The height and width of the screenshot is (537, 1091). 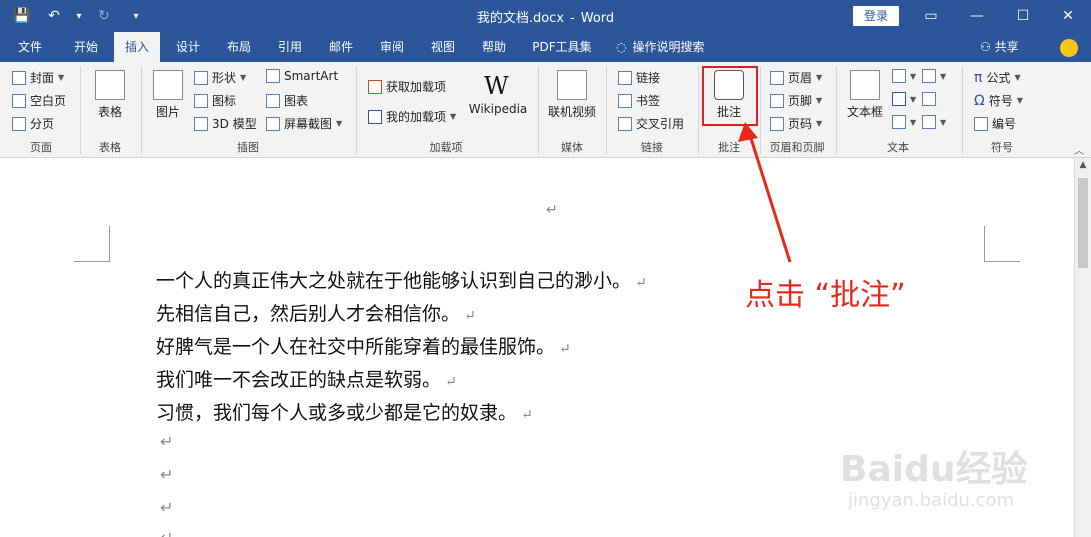 What do you see at coordinates (796, 77) in the screenshot?
I see `header-button: 页眉 ▼` at bounding box center [796, 77].